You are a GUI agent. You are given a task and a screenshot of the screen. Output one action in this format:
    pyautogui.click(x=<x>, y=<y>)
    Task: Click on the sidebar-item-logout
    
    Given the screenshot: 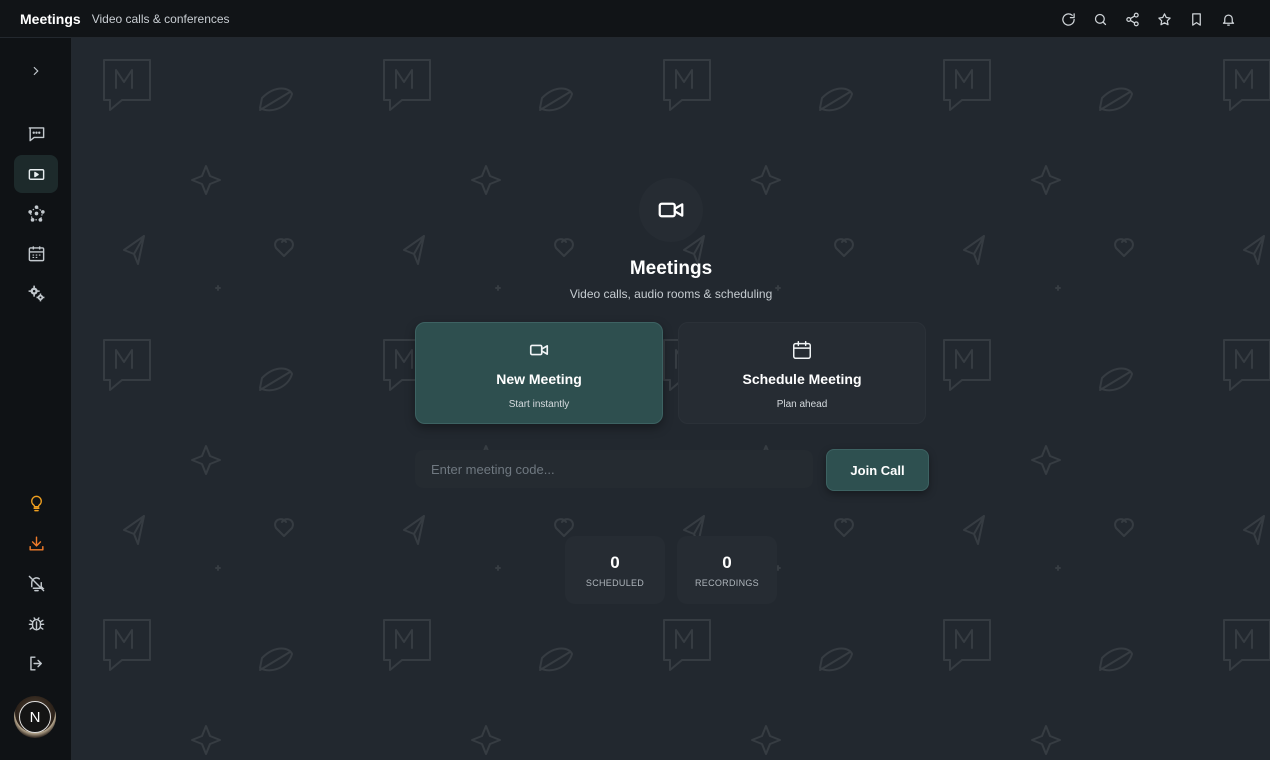 What is the action you would take?
    pyautogui.click(x=36, y=663)
    